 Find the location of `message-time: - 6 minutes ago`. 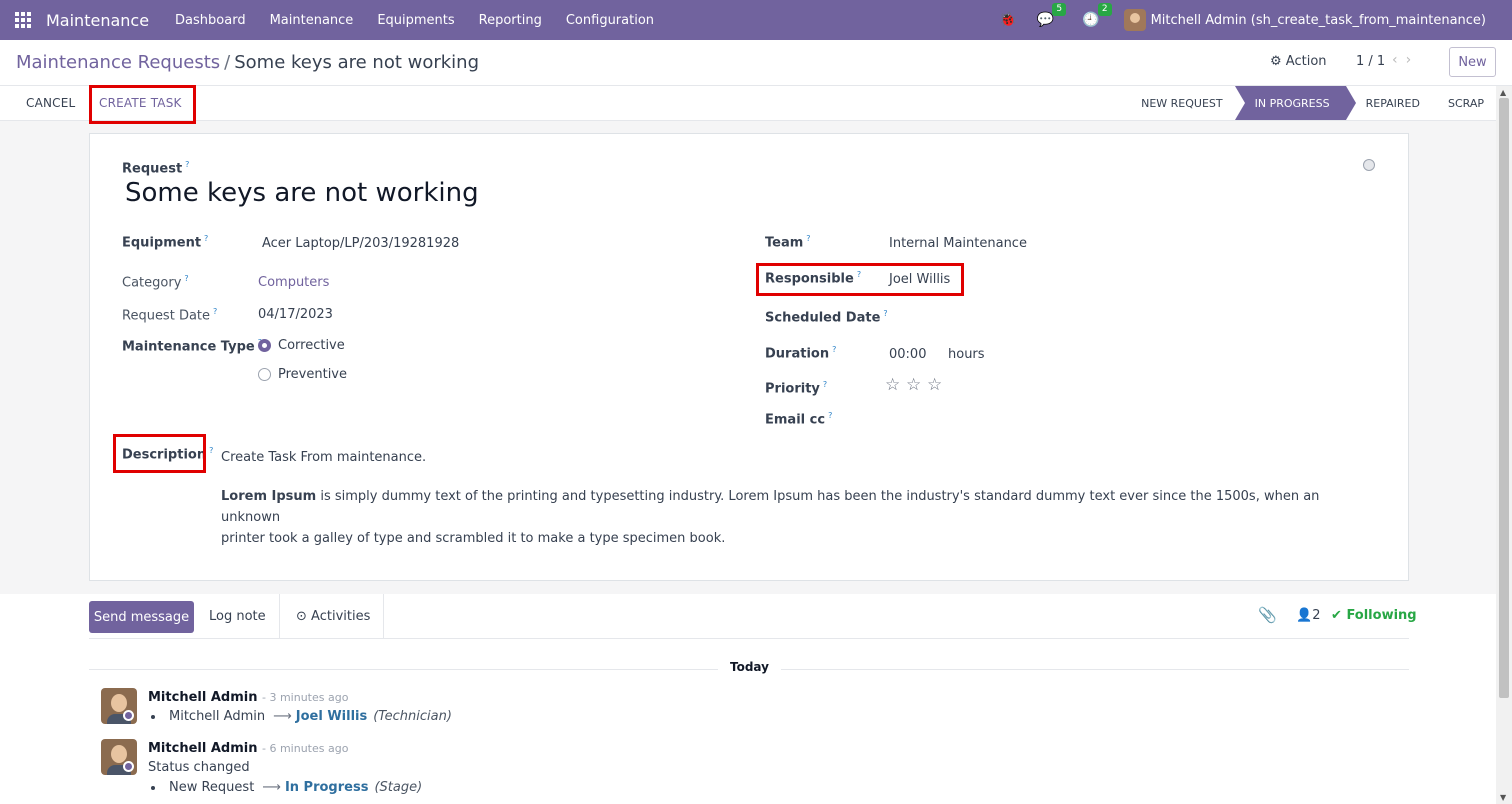

message-time: - 6 minutes ago is located at coordinates (305, 748).